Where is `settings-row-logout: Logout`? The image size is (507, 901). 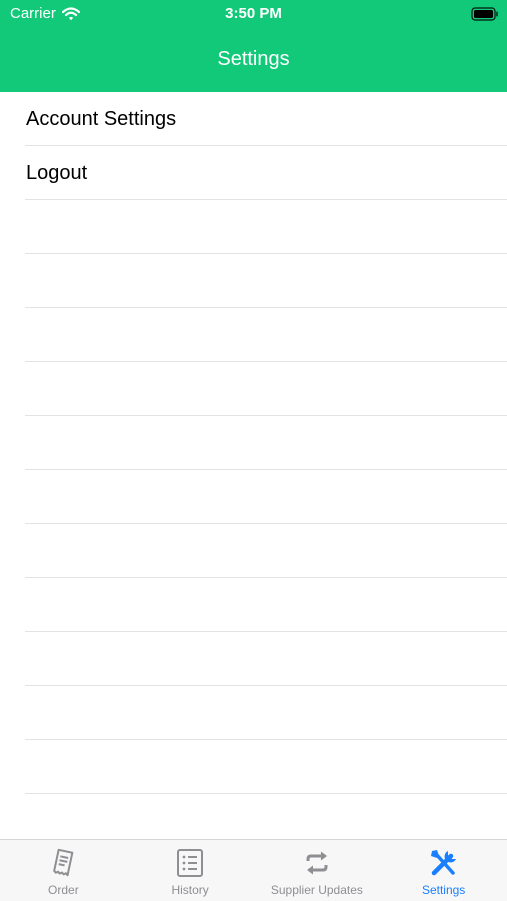 settings-row-logout: Logout is located at coordinates (266, 173).